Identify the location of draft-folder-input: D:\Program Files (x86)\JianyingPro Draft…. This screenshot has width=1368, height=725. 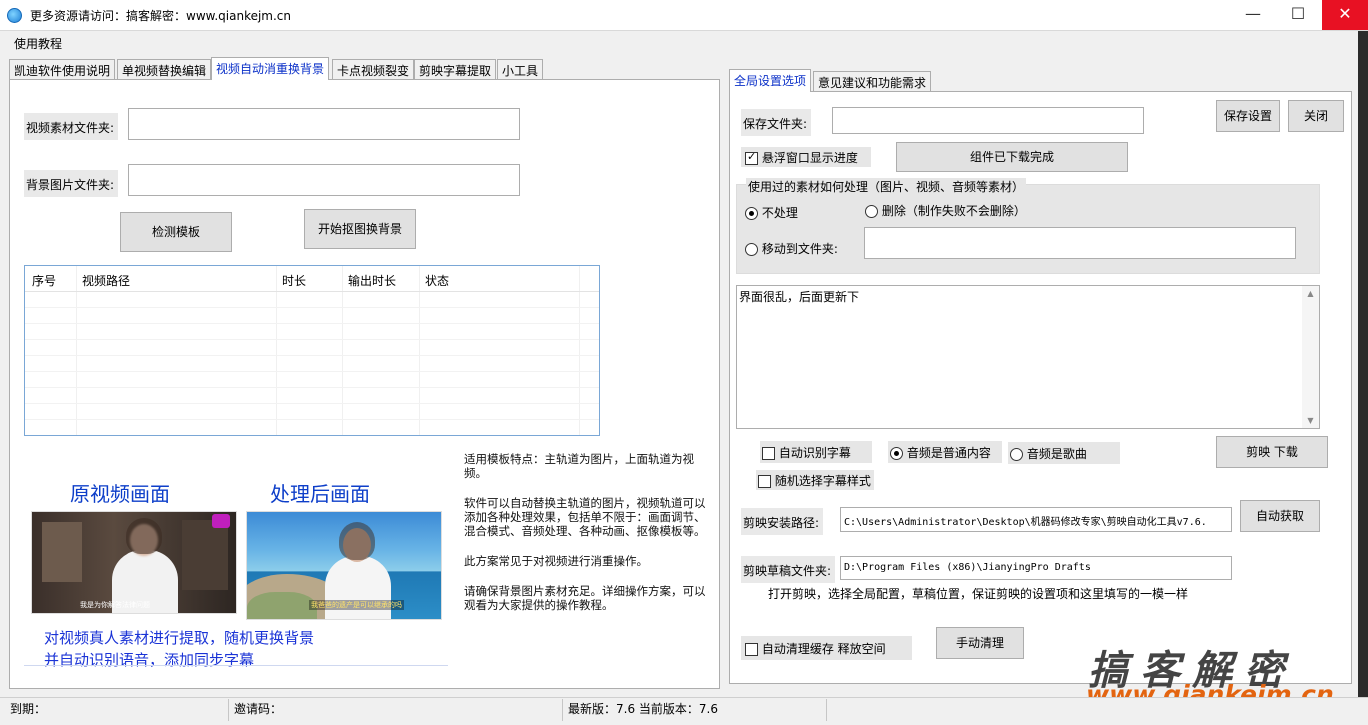
(1036, 568).